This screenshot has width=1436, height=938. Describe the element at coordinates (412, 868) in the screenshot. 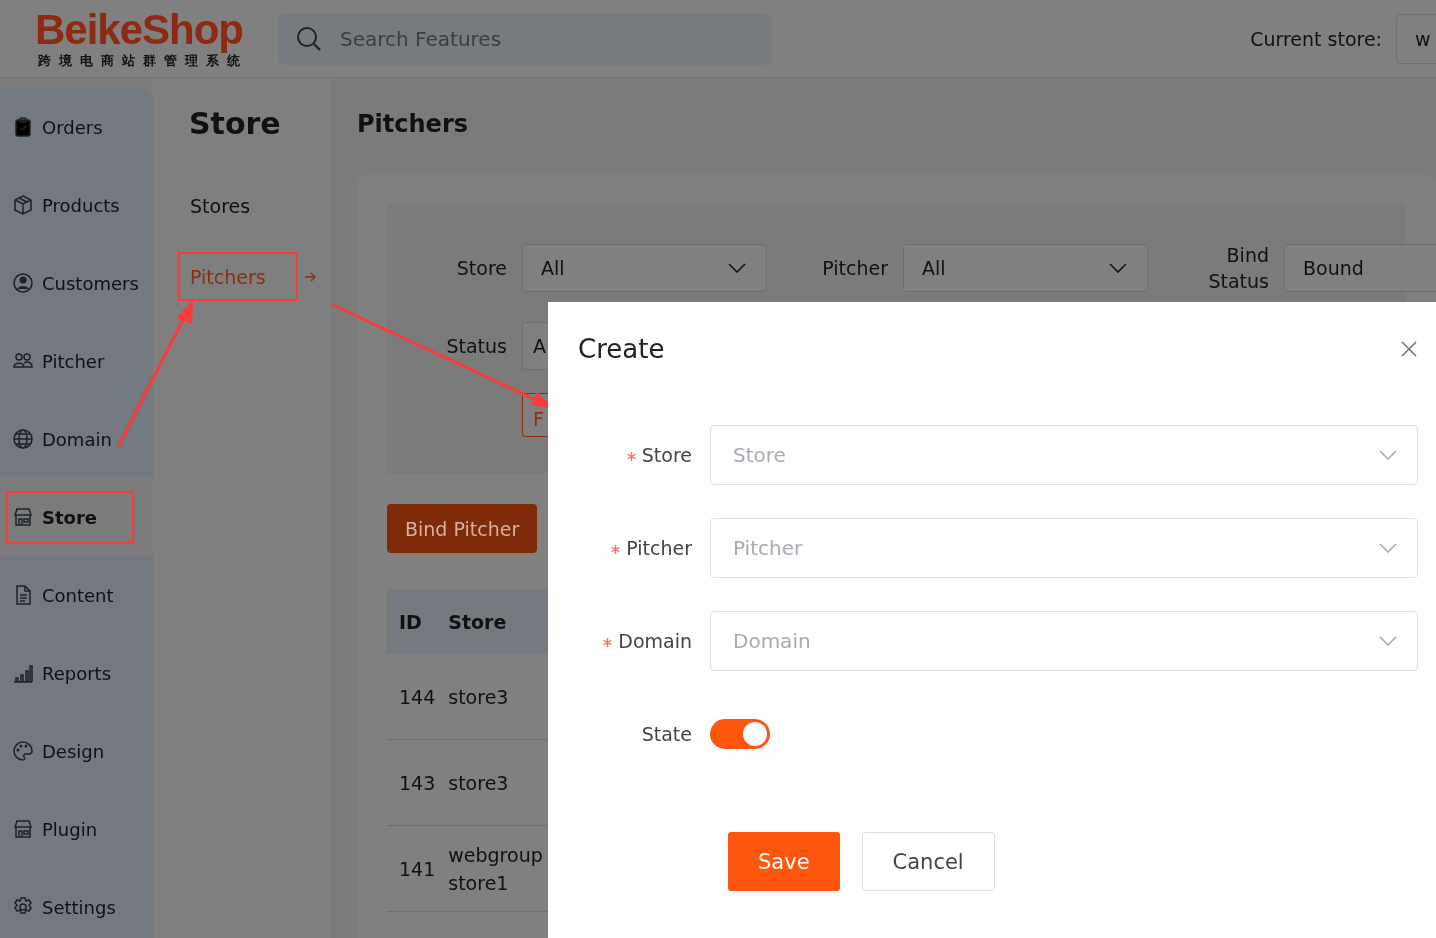

I see `table-cell: 141` at that location.